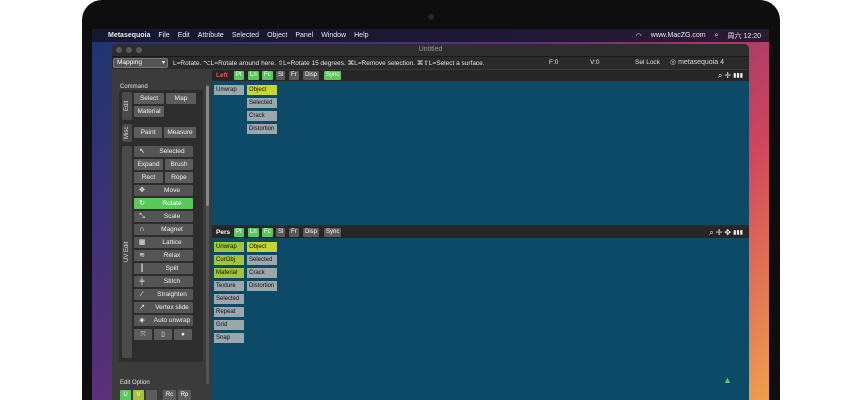  What do you see at coordinates (229, 312) in the screenshot?
I see `repeat-button: Repeat` at bounding box center [229, 312].